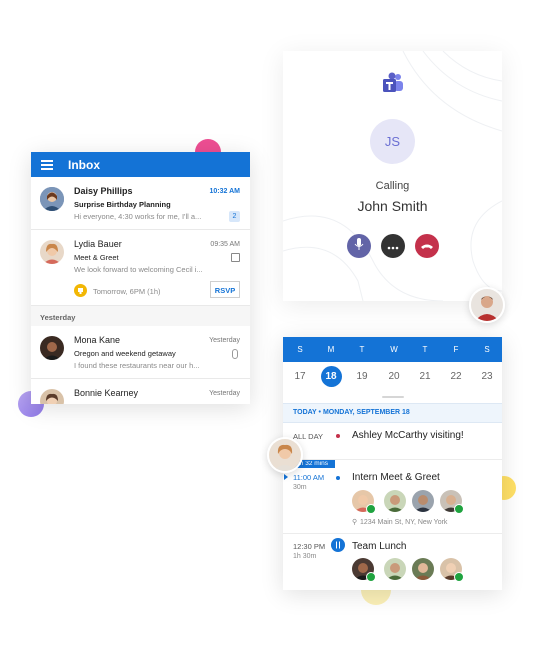 This screenshot has width=556, height=656. I want to click on date-20: 20, so click(394, 376).